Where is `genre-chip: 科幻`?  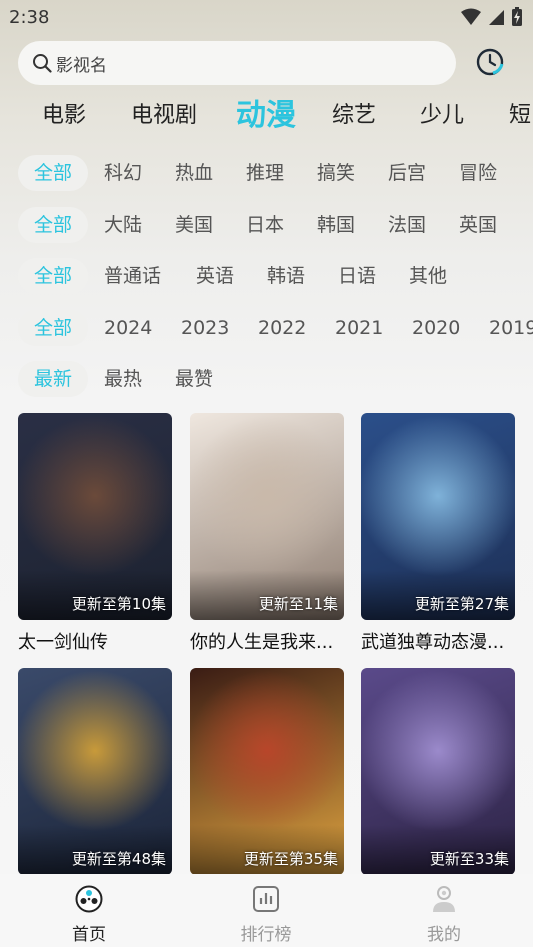
genre-chip: 科幻 is located at coordinates (123, 173).